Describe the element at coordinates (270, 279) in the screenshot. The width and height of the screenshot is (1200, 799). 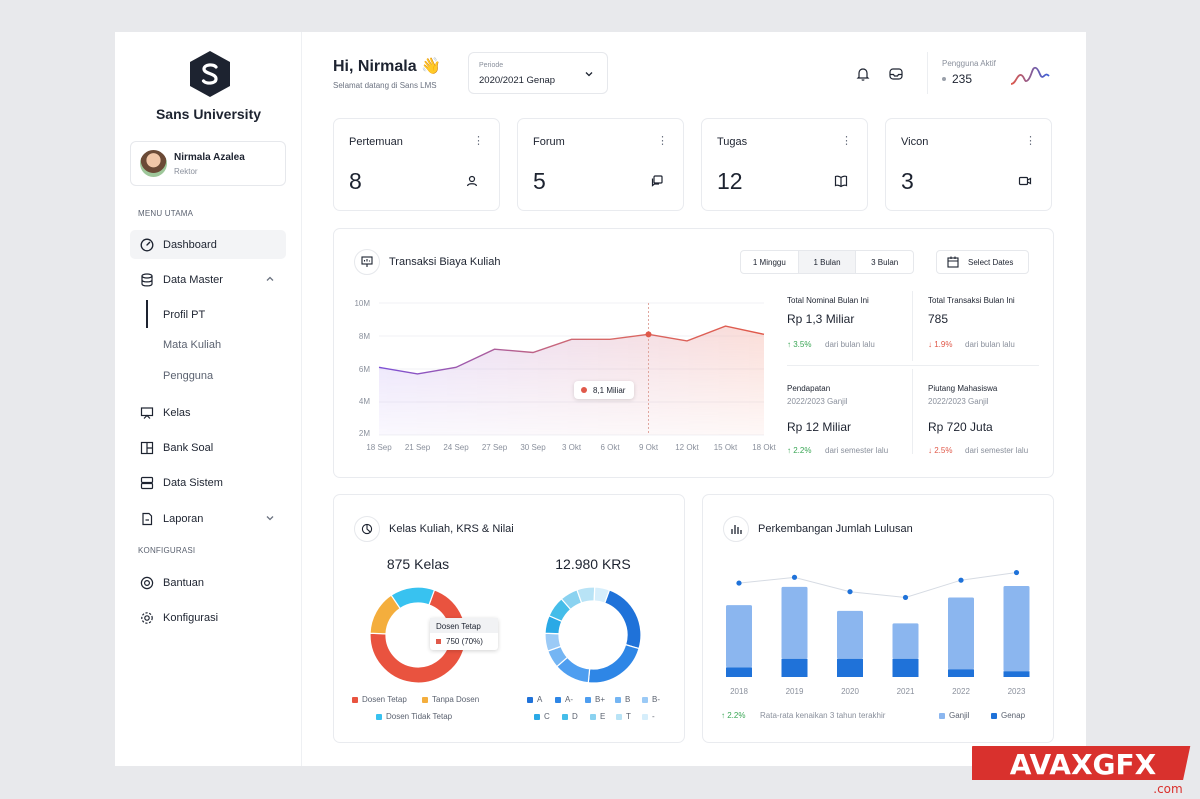
I see `chevron-up-icon` at that location.